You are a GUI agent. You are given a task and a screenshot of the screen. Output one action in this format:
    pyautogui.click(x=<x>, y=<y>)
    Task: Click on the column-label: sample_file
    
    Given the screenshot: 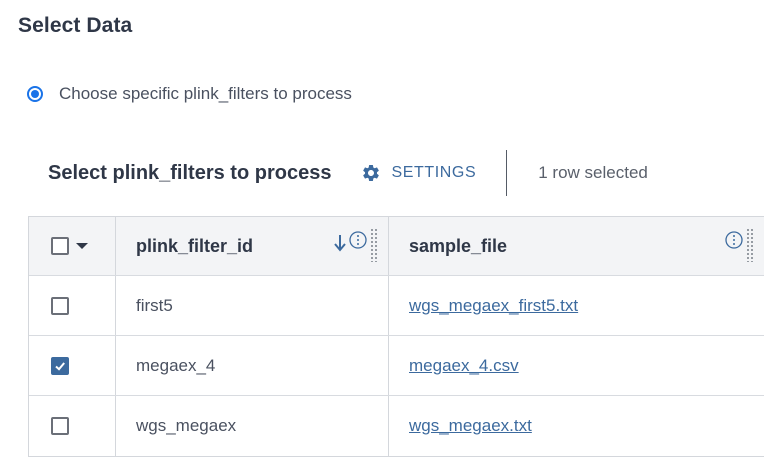 What is the action you would take?
    pyautogui.click(x=458, y=245)
    